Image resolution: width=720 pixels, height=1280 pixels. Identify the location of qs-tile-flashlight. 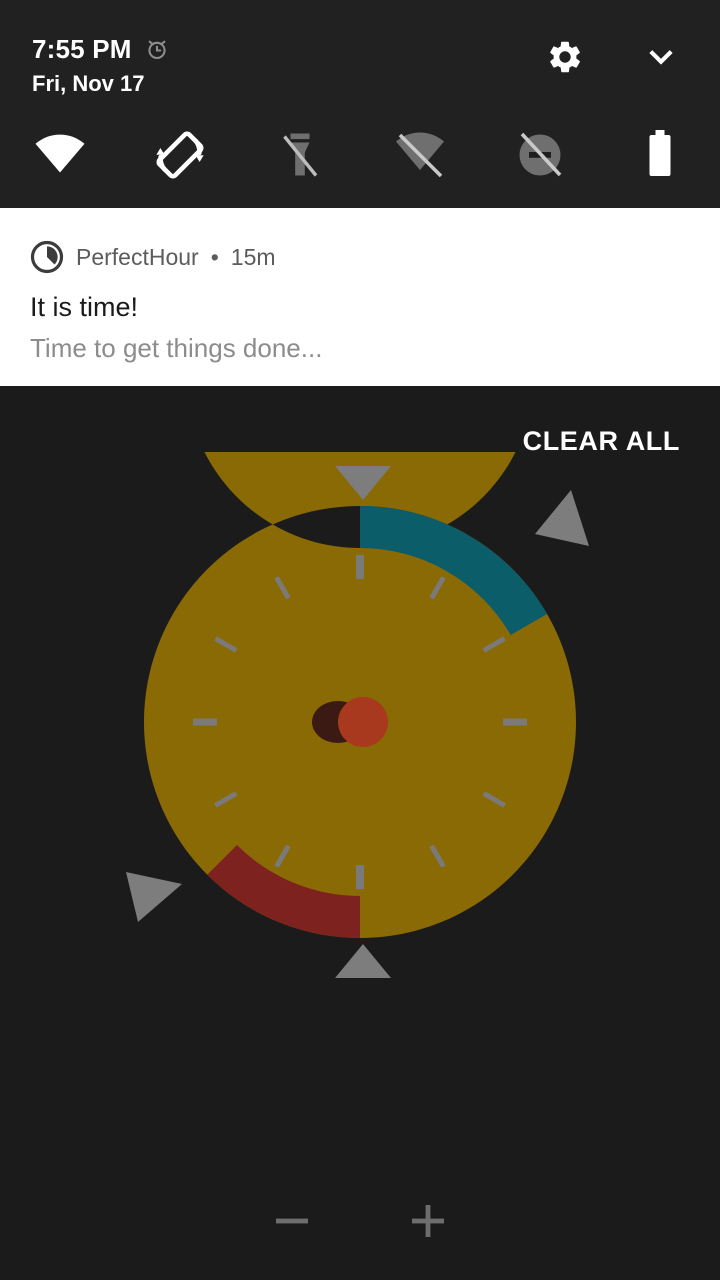
(300, 155).